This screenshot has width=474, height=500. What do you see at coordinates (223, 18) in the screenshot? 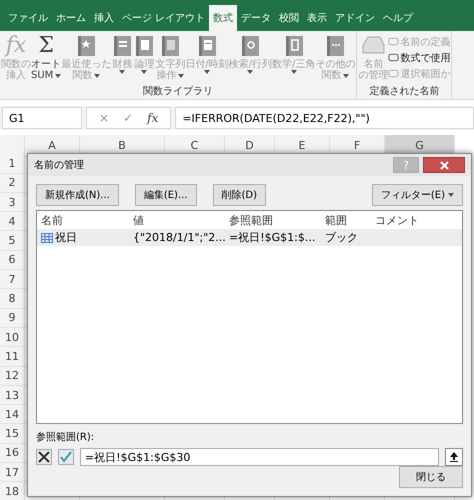
I see `ribbon-tab: 数式` at bounding box center [223, 18].